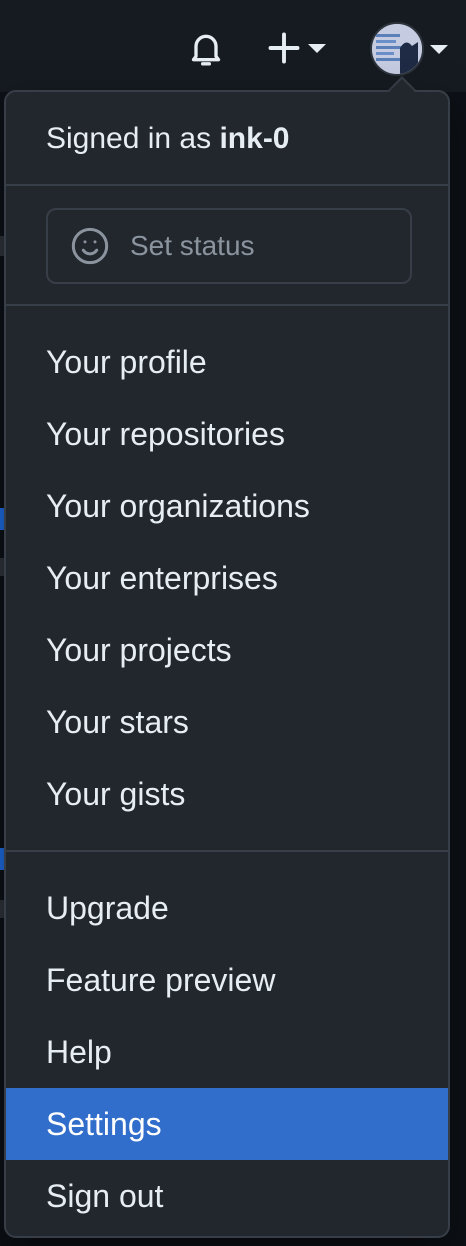  Describe the element at coordinates (129, 138) in the screenshot. I see `signed-in-prefix: Signed in as` at that location.